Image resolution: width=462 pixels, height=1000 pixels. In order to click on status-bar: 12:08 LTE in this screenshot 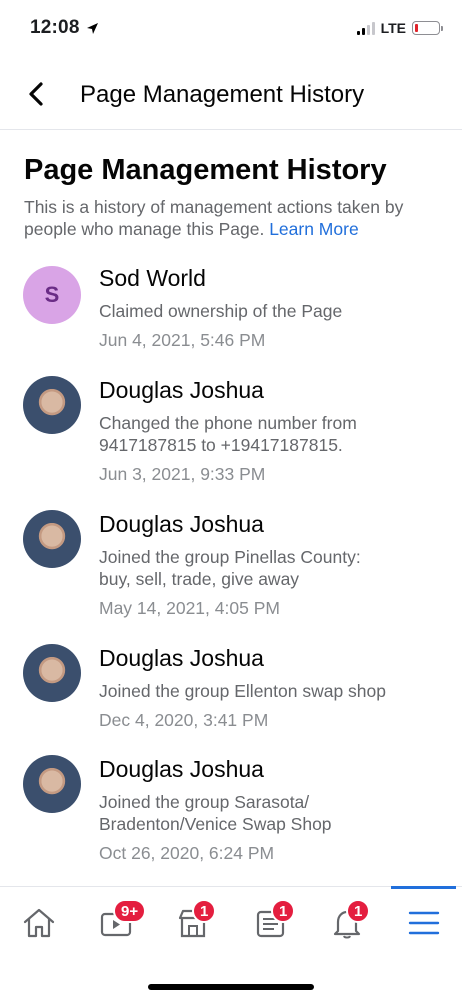, I will do `click(231, 30)`.